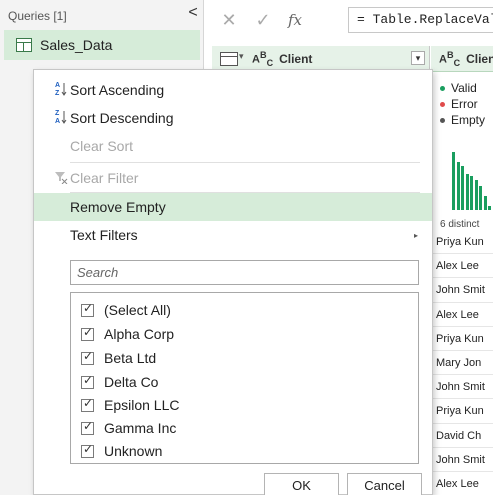  I want to click on submenu-arrow-icon: ▸, so click(415, 235).